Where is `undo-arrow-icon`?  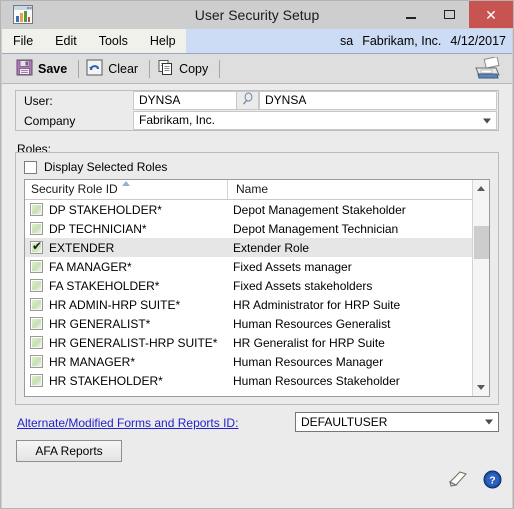 undo-arrow-icon is located at coordinates (94, 69).